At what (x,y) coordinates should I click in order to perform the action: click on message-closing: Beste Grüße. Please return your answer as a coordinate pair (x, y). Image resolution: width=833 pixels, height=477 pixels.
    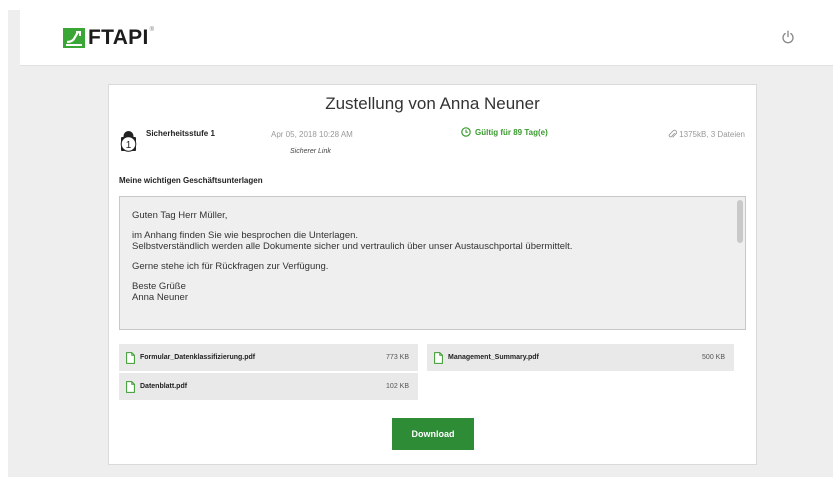
    Looking at the image, I should click on (159, 286).